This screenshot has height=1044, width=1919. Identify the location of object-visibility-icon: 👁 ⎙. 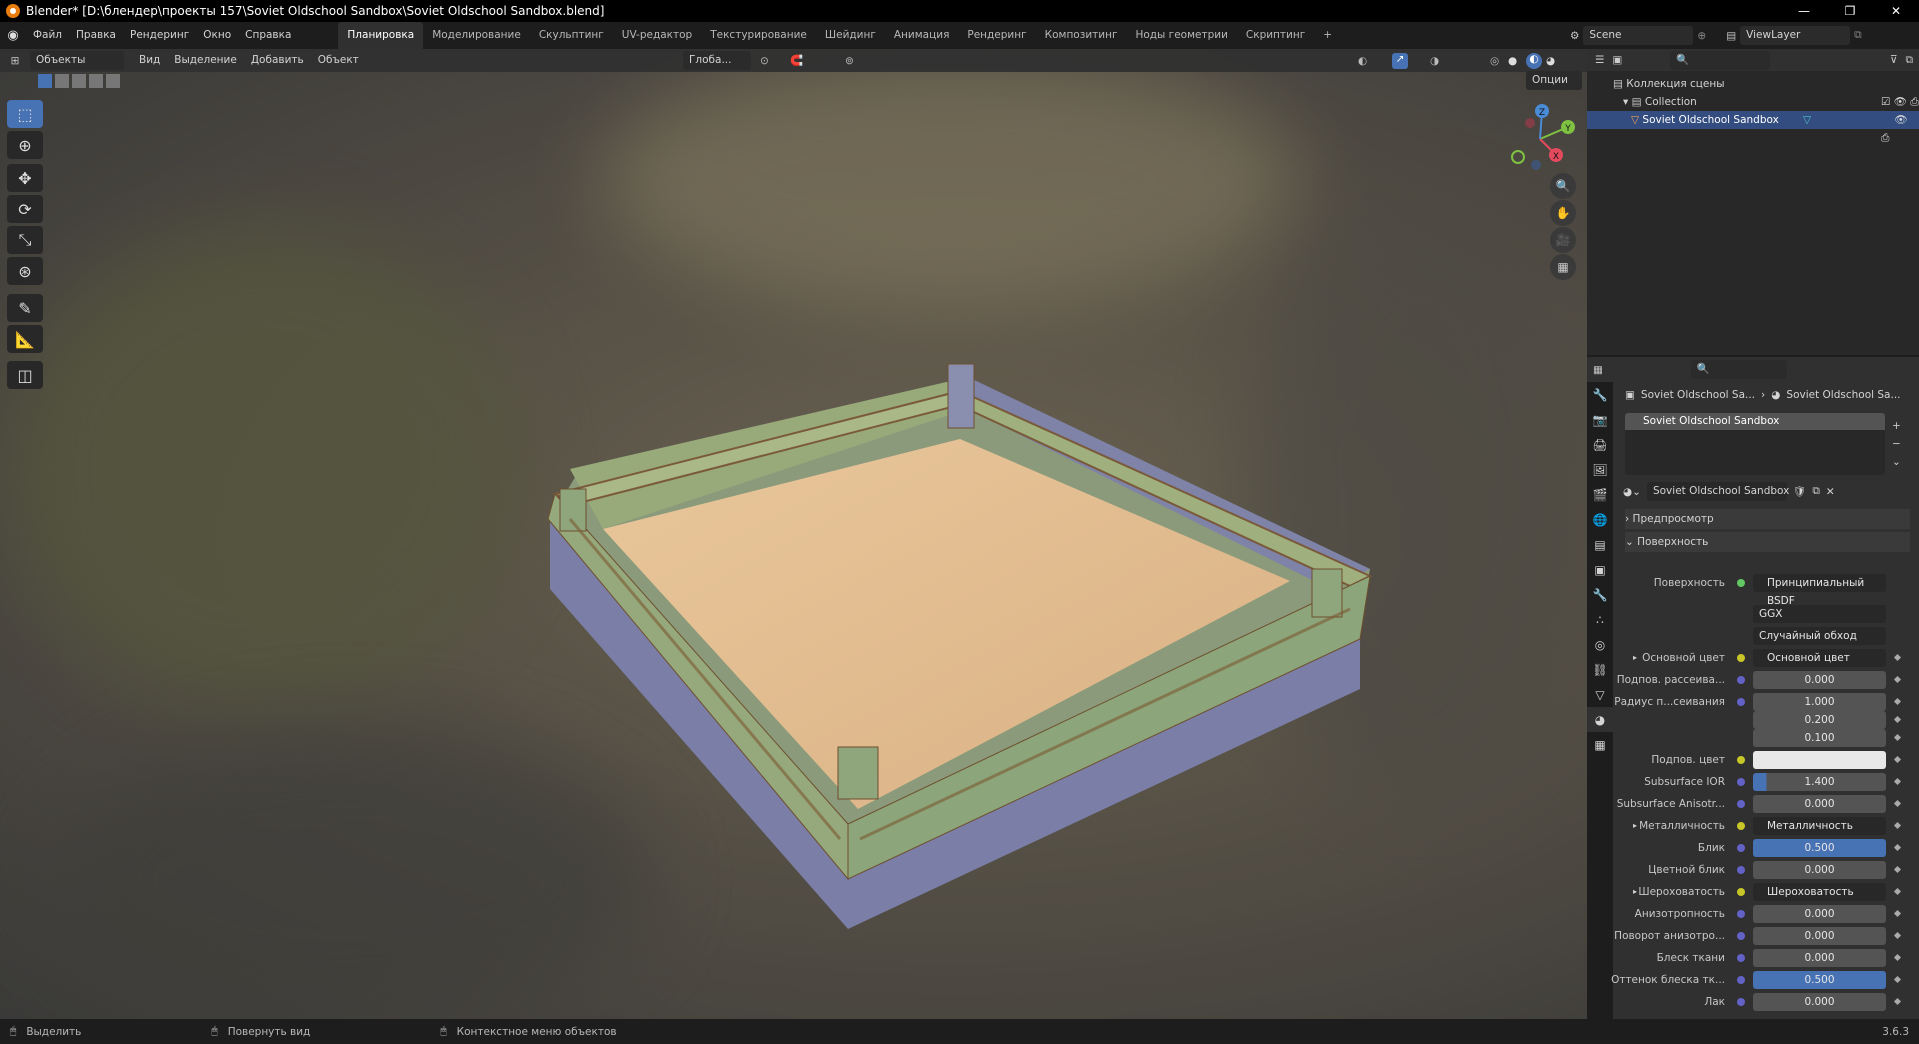
(1900, 129).